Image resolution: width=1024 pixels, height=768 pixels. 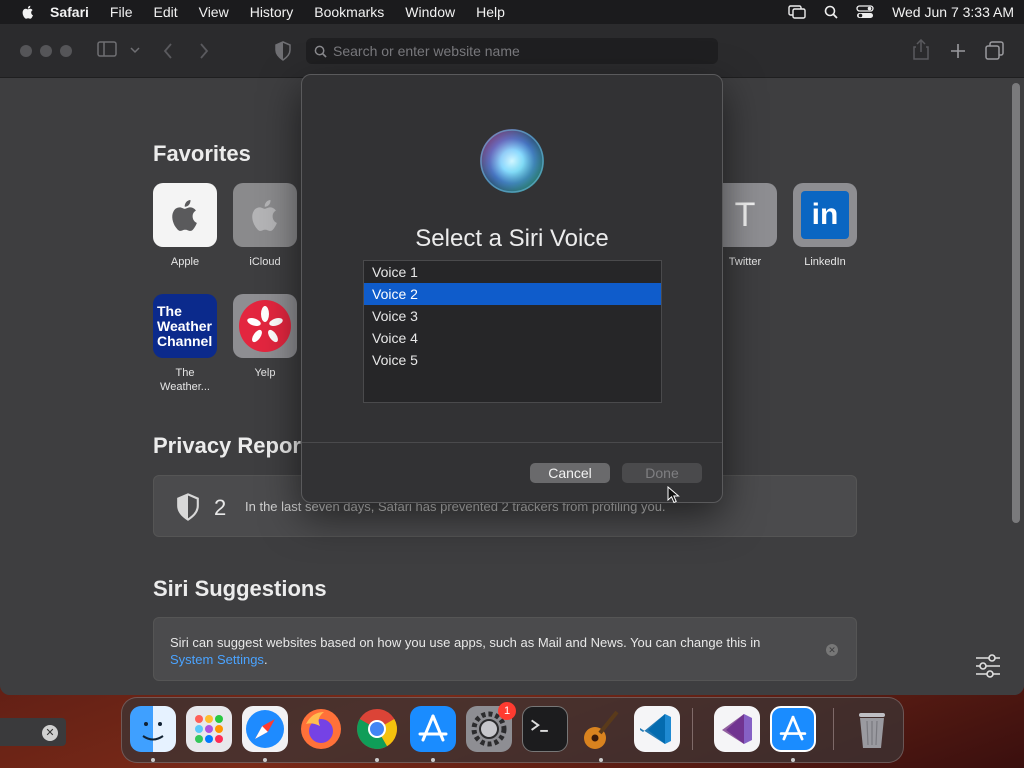 What do you see at coordinates (832, 650) in the screenshot?
I see `dismiss-suggestion-close-icon: ✕` at bounding box center [832, 650].